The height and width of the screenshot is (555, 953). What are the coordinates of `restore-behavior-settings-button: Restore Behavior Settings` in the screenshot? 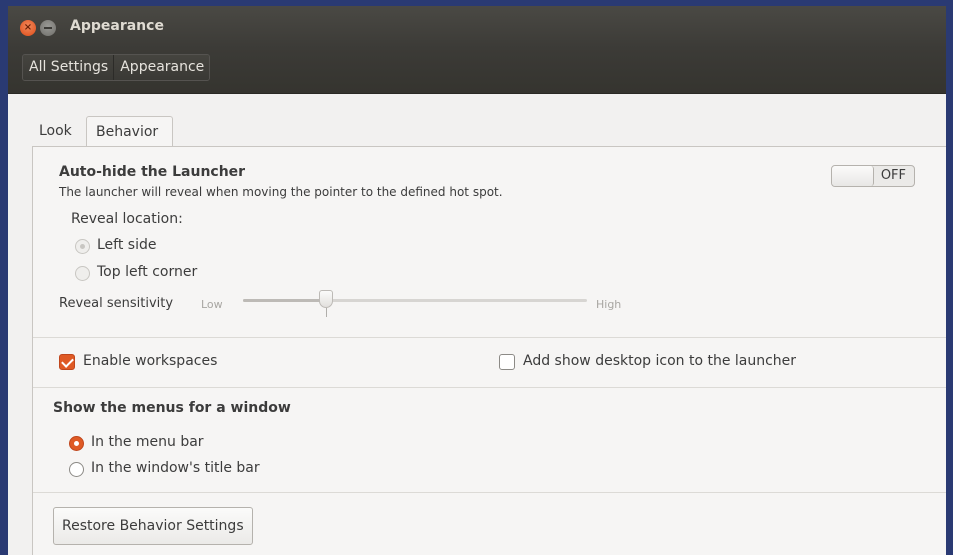 It's located at (153, 526).